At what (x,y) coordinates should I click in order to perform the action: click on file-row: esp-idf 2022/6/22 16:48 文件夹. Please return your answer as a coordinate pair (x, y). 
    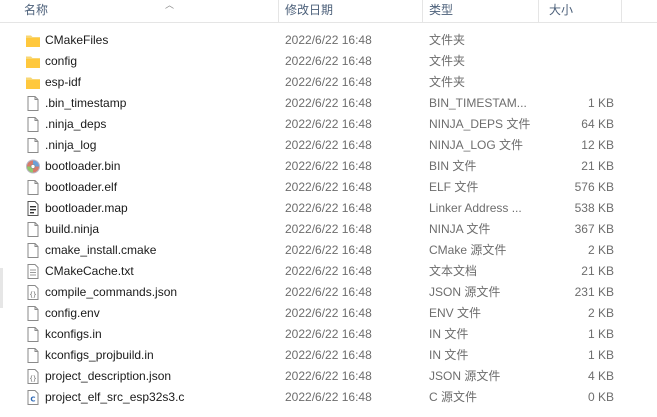
    Looking at the image, I should click on (328, 82).